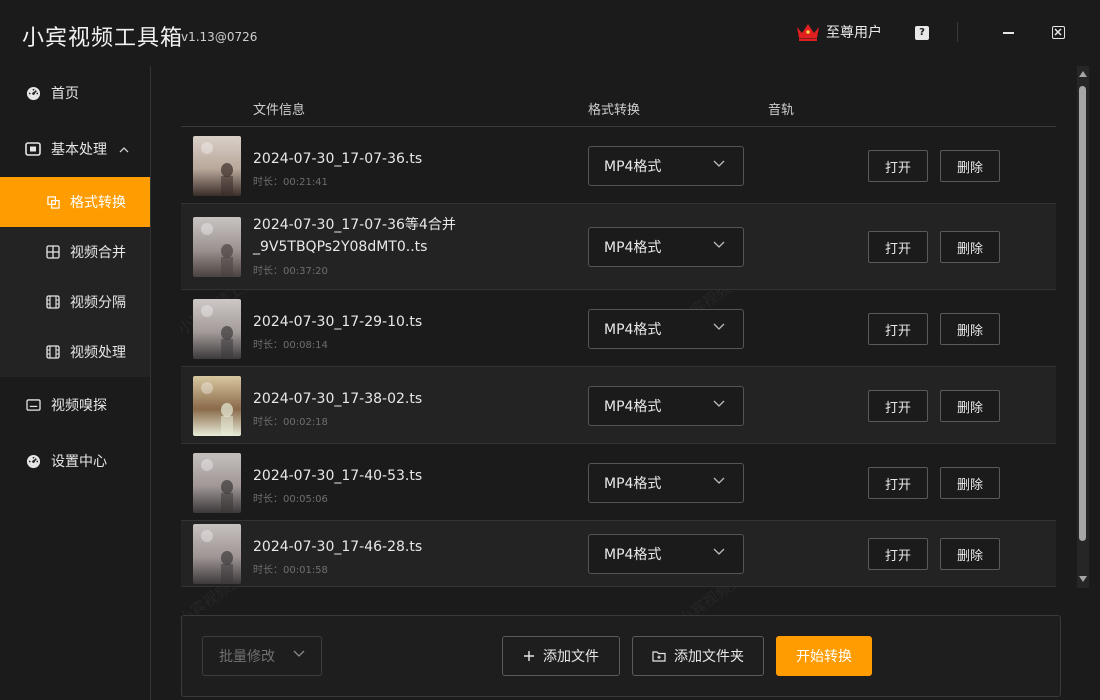 This screenshot has height=700, width=1100. Describe the element at coordinates (957, 32) in the screenshot. I see `titlebar-divider` at that location.